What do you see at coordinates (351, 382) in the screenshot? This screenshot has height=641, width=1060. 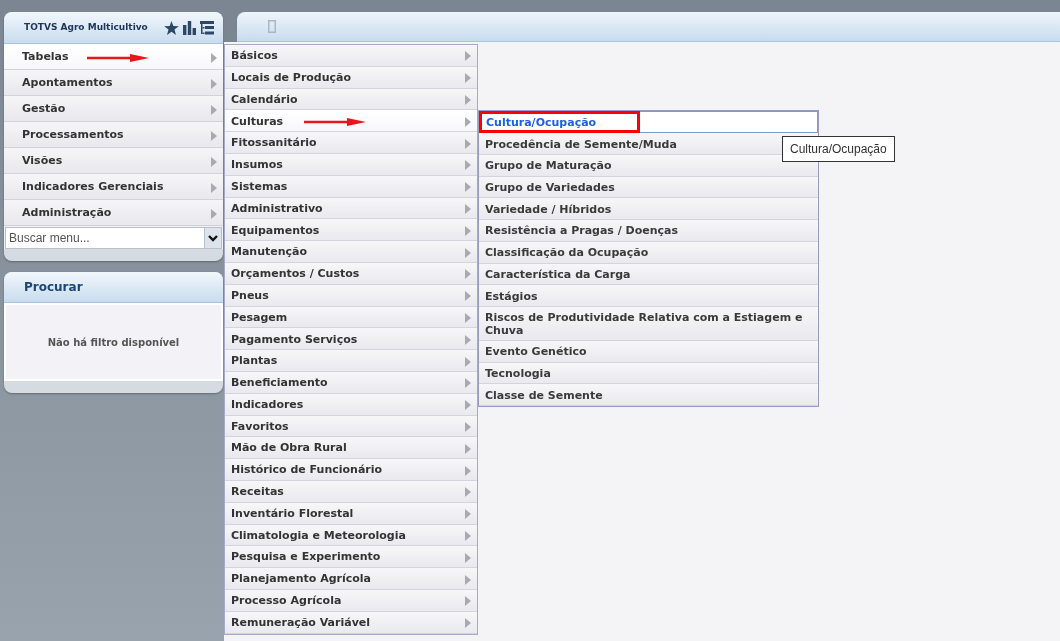 I see `submenu-item: Beneficiamento` at bounding box center [351, 382].